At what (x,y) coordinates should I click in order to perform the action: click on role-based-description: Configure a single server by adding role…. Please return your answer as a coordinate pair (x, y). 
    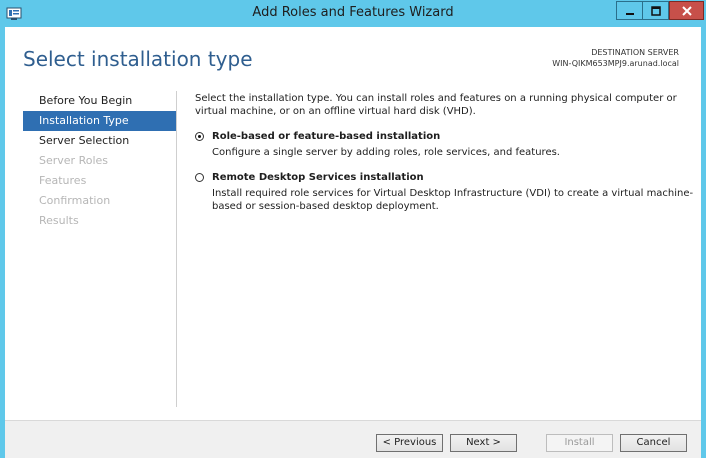
    Looking at the image, I should click on (386, 152).